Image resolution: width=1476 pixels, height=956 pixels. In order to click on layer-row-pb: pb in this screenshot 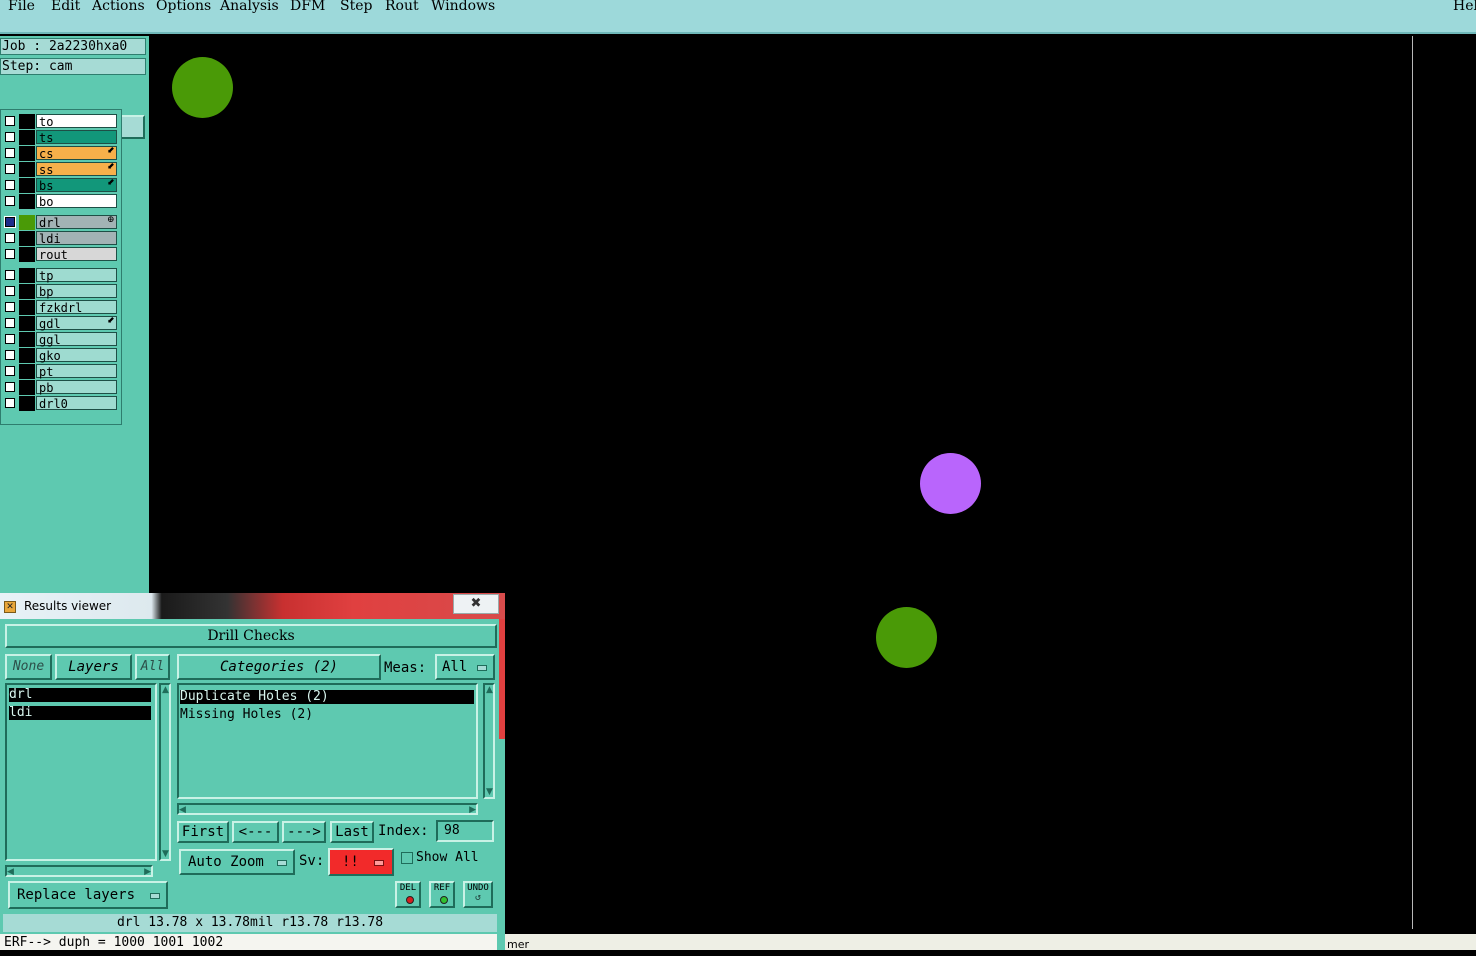, I will do `click(60, 387)`.